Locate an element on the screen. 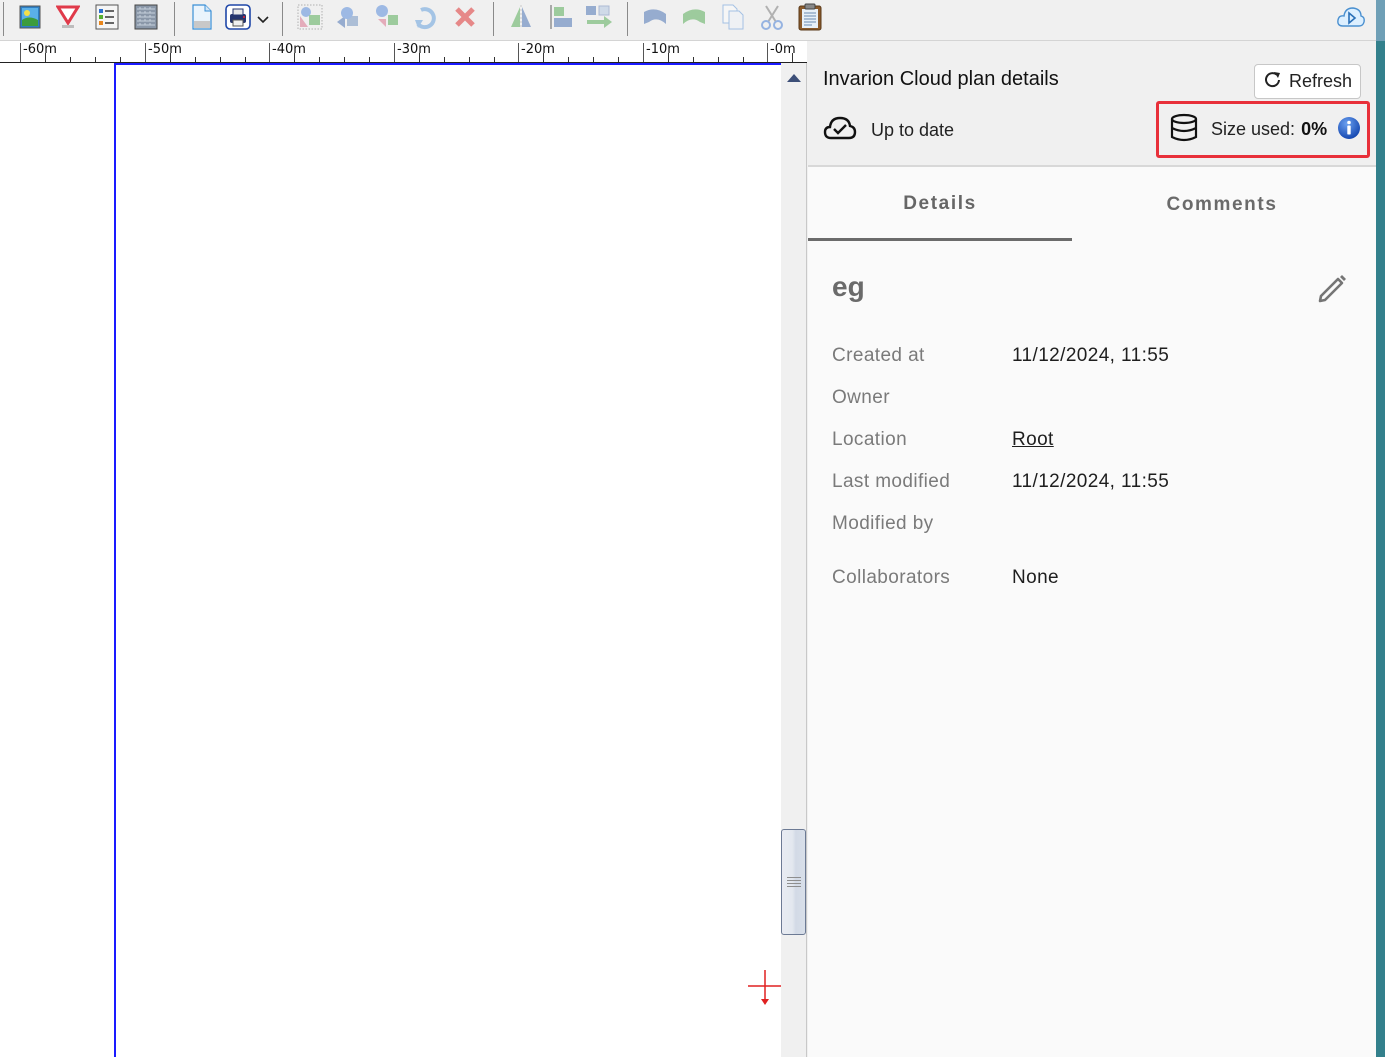 The width and height of the screenshot is (1385, 1057). chevron-down-icon is located at coordinates (263, 19).